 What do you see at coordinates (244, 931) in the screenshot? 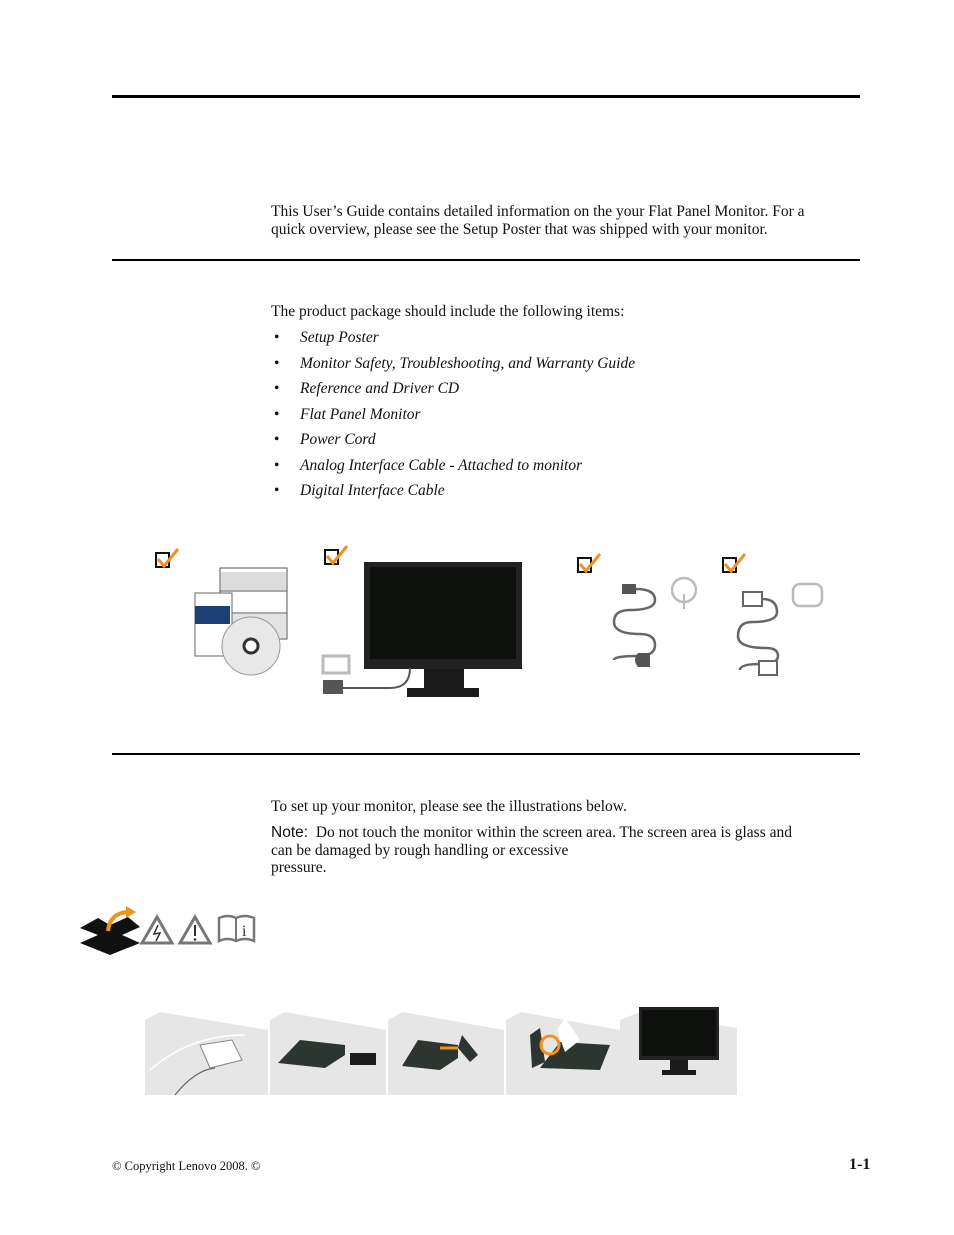
I see `svg-text: i` at bounding box center [244, 931].